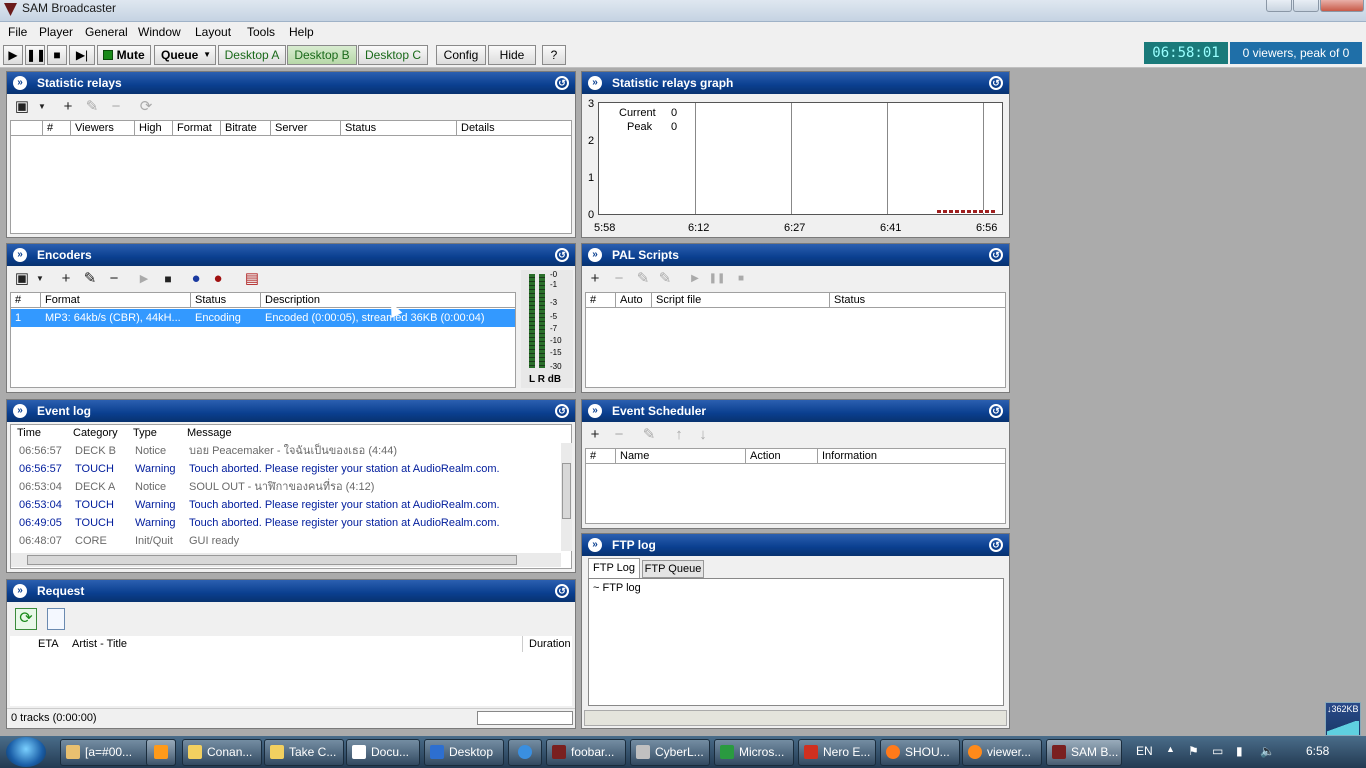 The width and height of the screenshot is (1366, 768). What do you see at coordinates (252, 279) in the screenshot?
I see `archive-icon: ▤` at bounding box center [252, 279].